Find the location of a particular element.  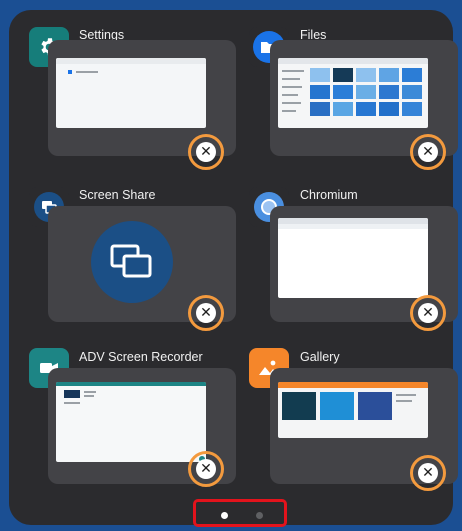

page-indicator is located at coordinates (240, 513).